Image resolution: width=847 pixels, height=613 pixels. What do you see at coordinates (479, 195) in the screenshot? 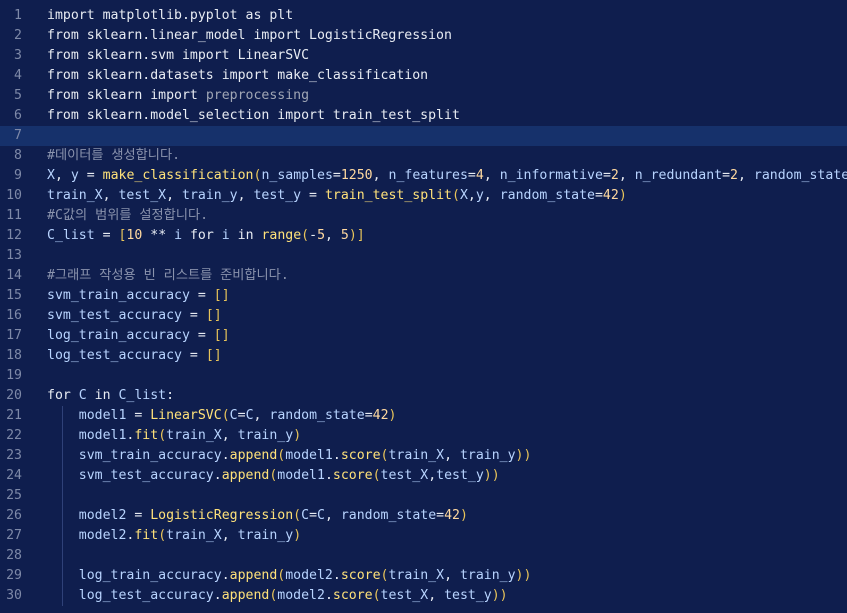
I see `code-token: y` at bounding box center [479, 195].